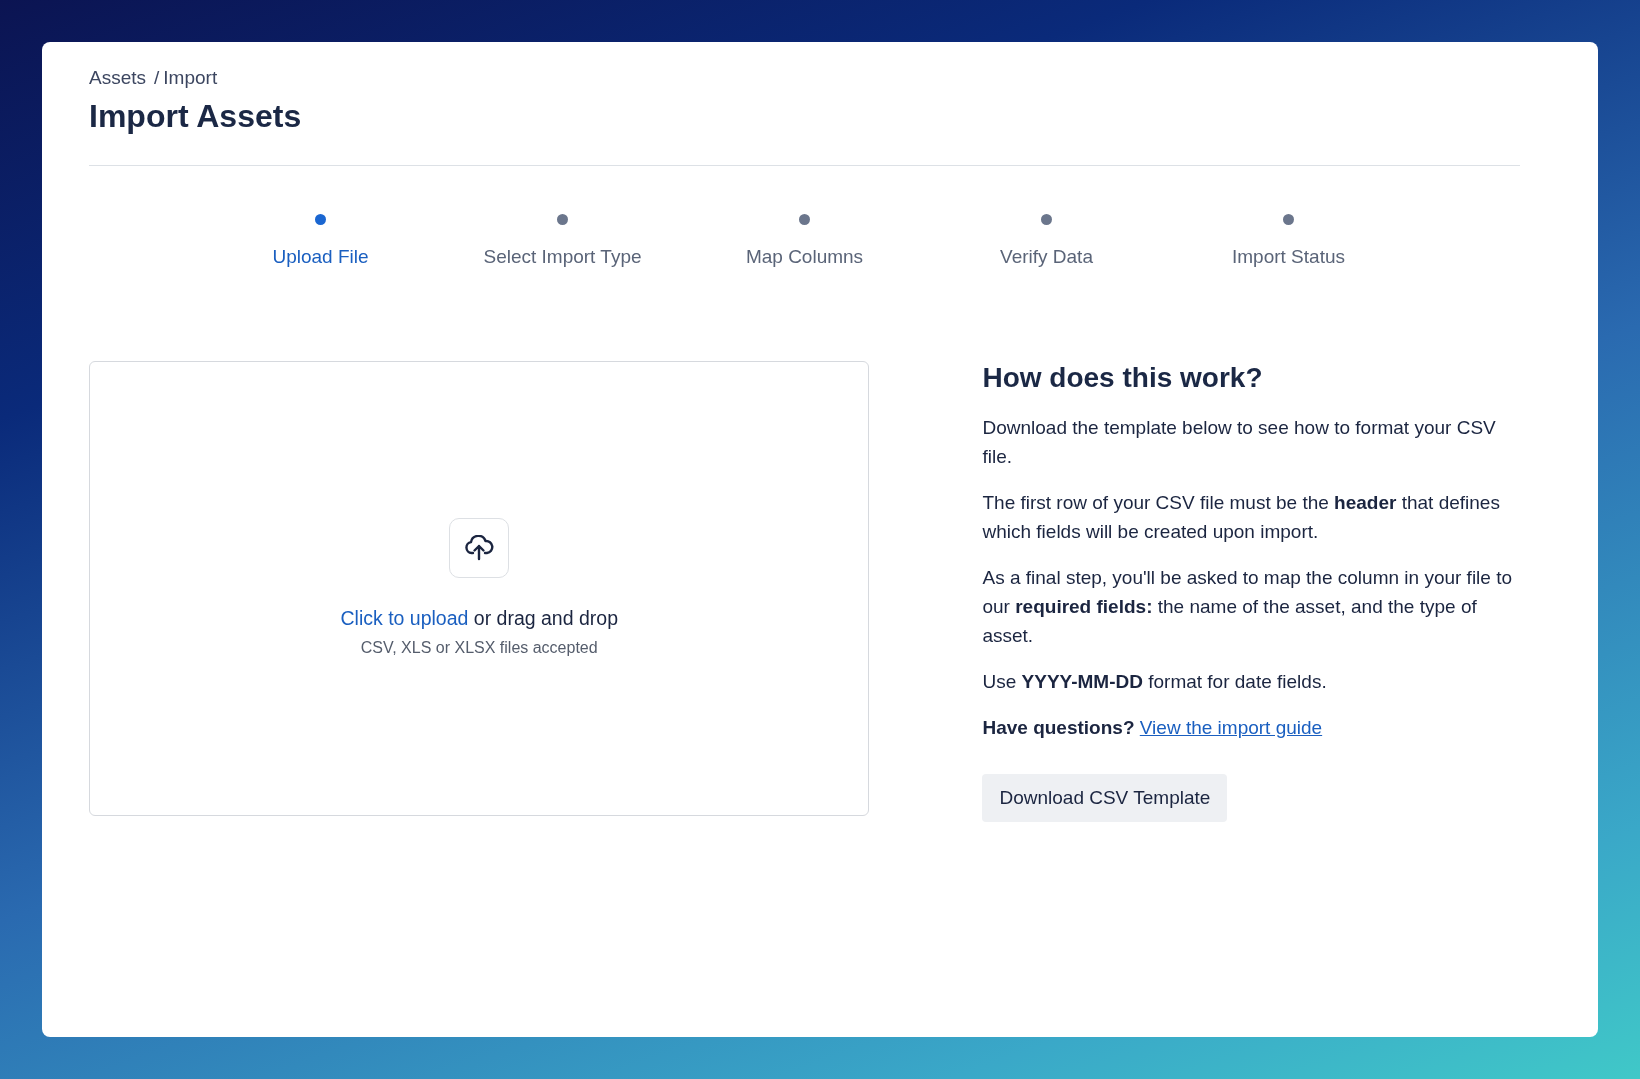  Describe the element at coordinates (479, 619) in the screenshot. I see `upload-instruction: Click to upload or drag and drop` at that location.